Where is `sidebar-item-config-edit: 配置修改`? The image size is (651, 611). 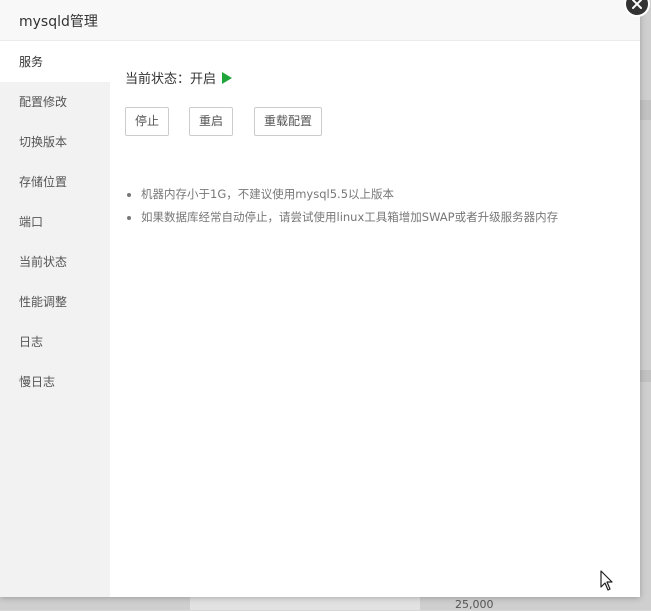
sidebar-item-config-edit: 配置修改 is located at coordinates (55, 102).